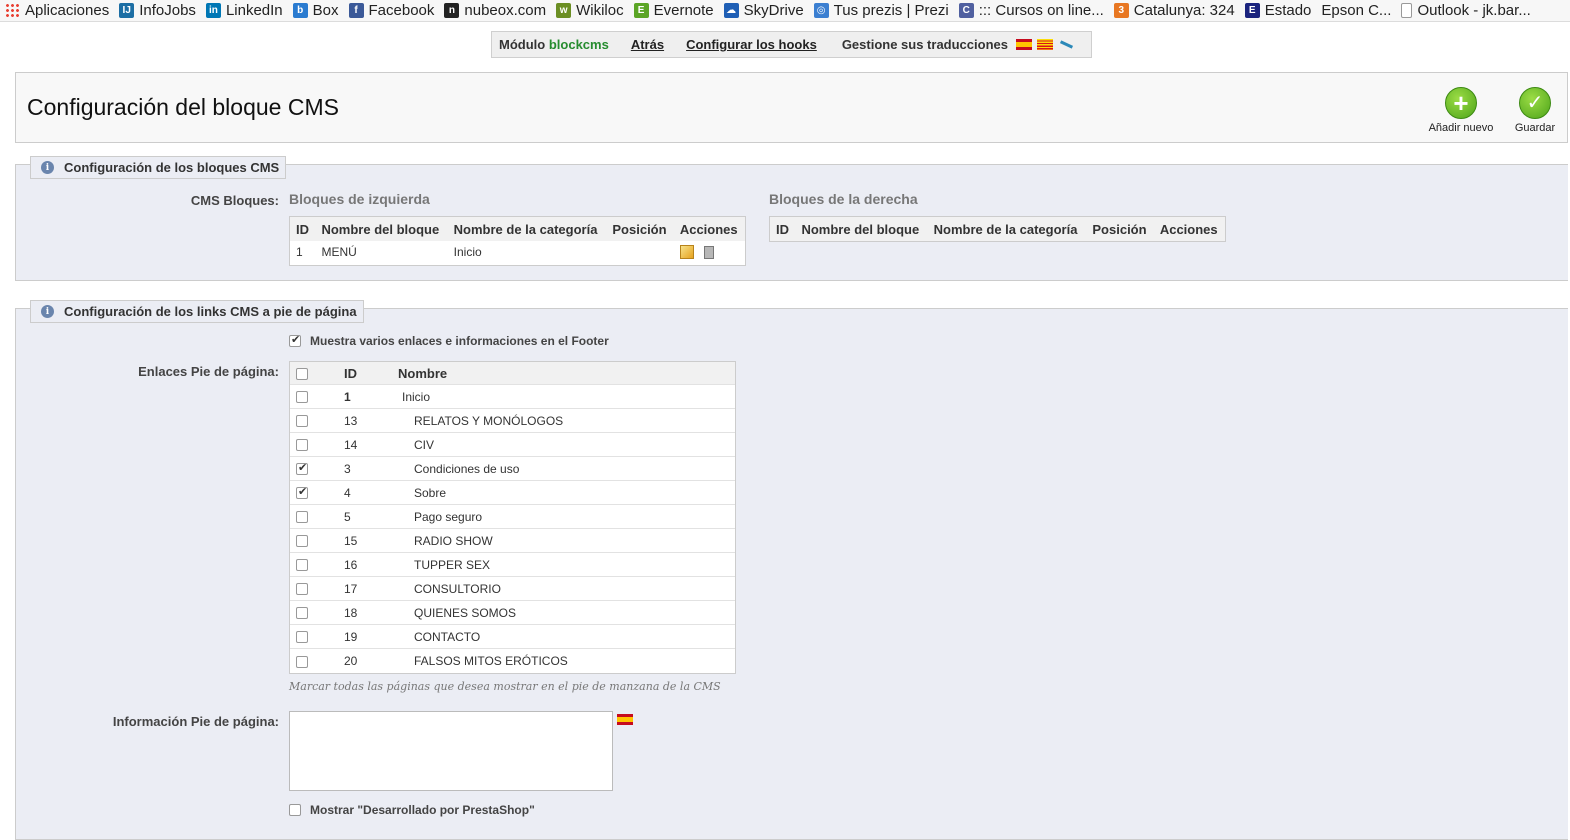  Describe the element at coordinates (422, 810) in the screenshot. I see `powered-by-label: Mostrar "Desarrollado por PrestaShop"` at that location.